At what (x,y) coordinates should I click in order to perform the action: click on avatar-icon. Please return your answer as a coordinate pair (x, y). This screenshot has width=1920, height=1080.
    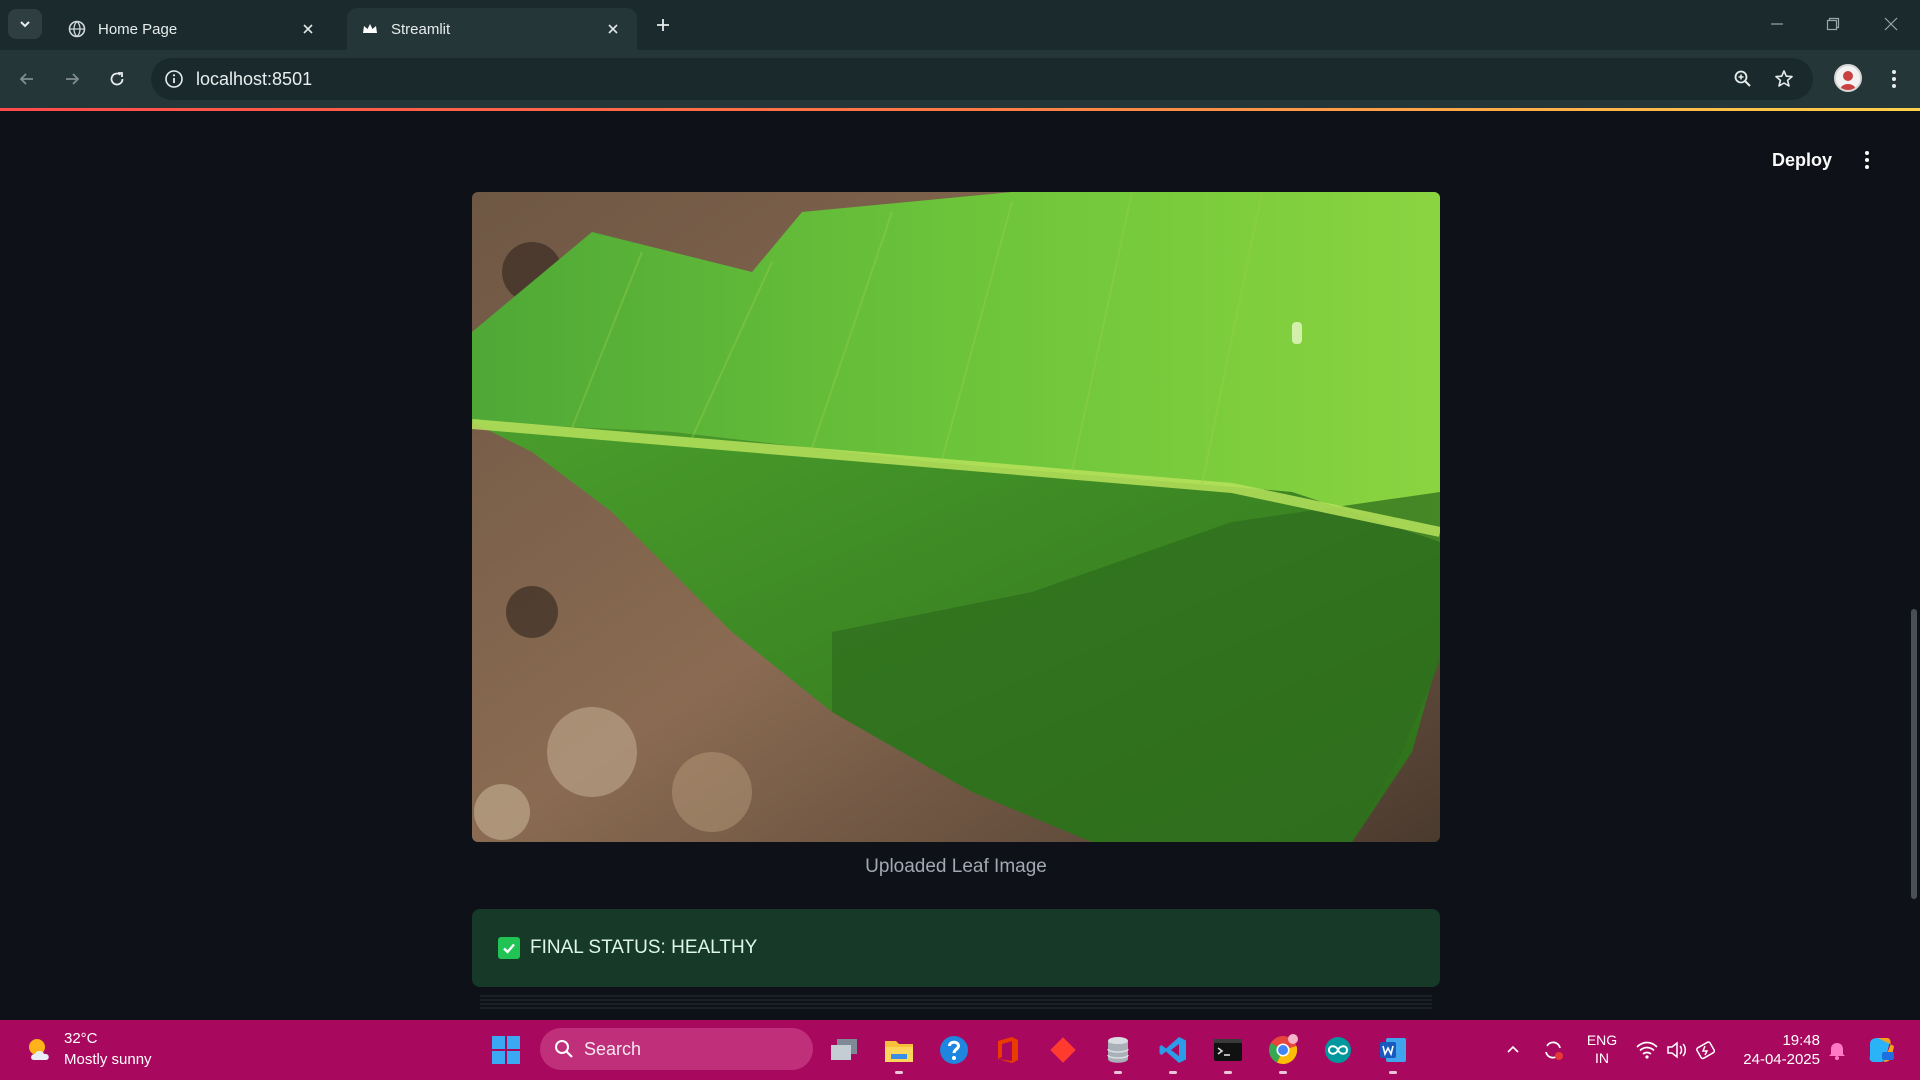
    Looking at the image, I should click on (1848, 80).